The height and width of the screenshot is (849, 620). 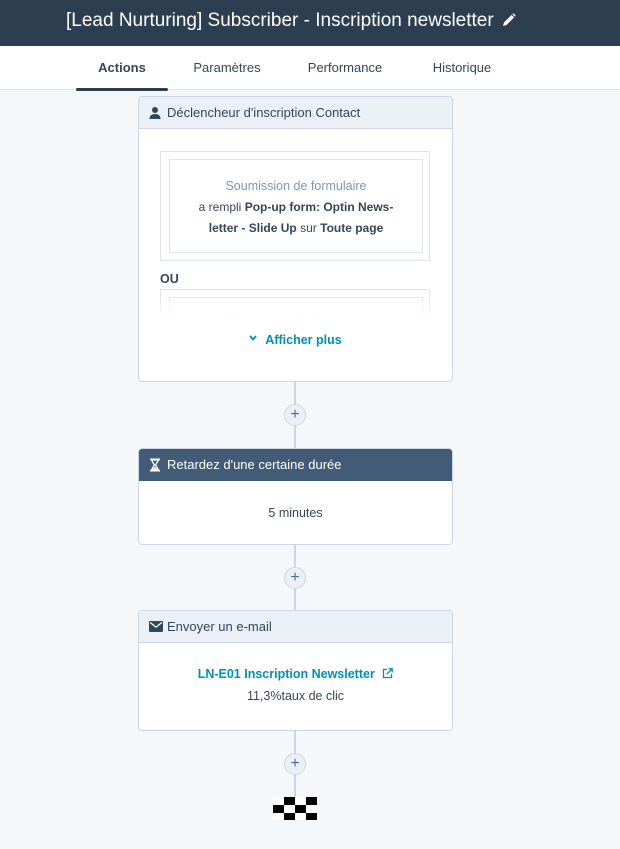 I want to click on tab-performance: Performance, so click(x=345, y=68).